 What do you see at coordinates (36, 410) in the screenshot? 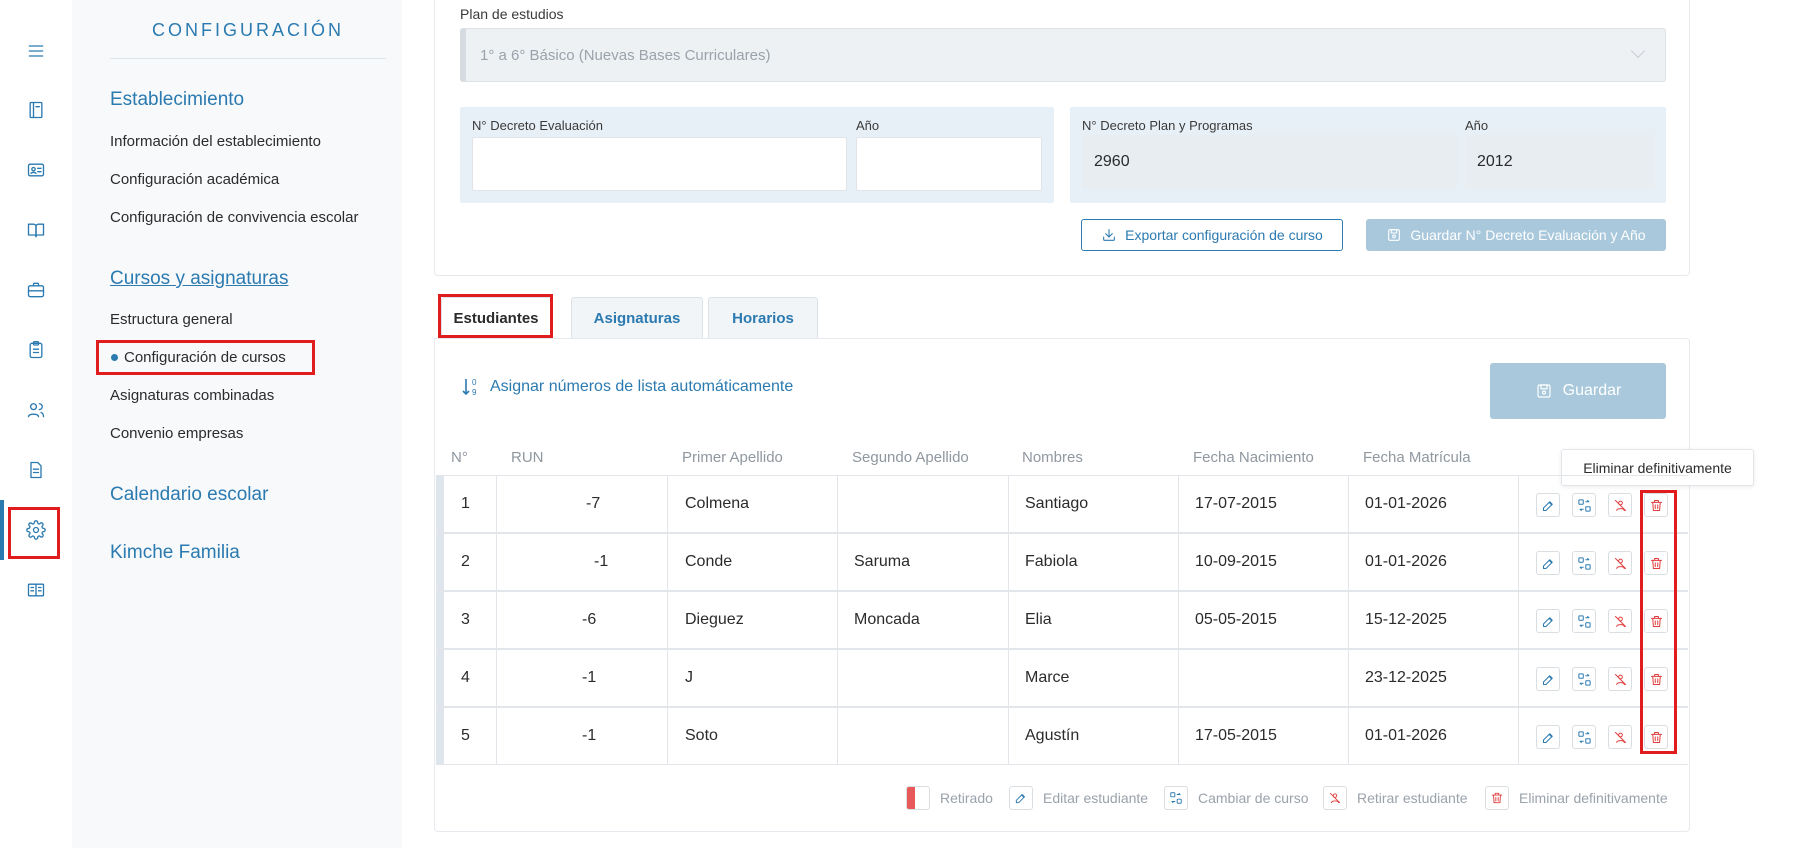
I see `users-icon` at bounding box center [36, 410].